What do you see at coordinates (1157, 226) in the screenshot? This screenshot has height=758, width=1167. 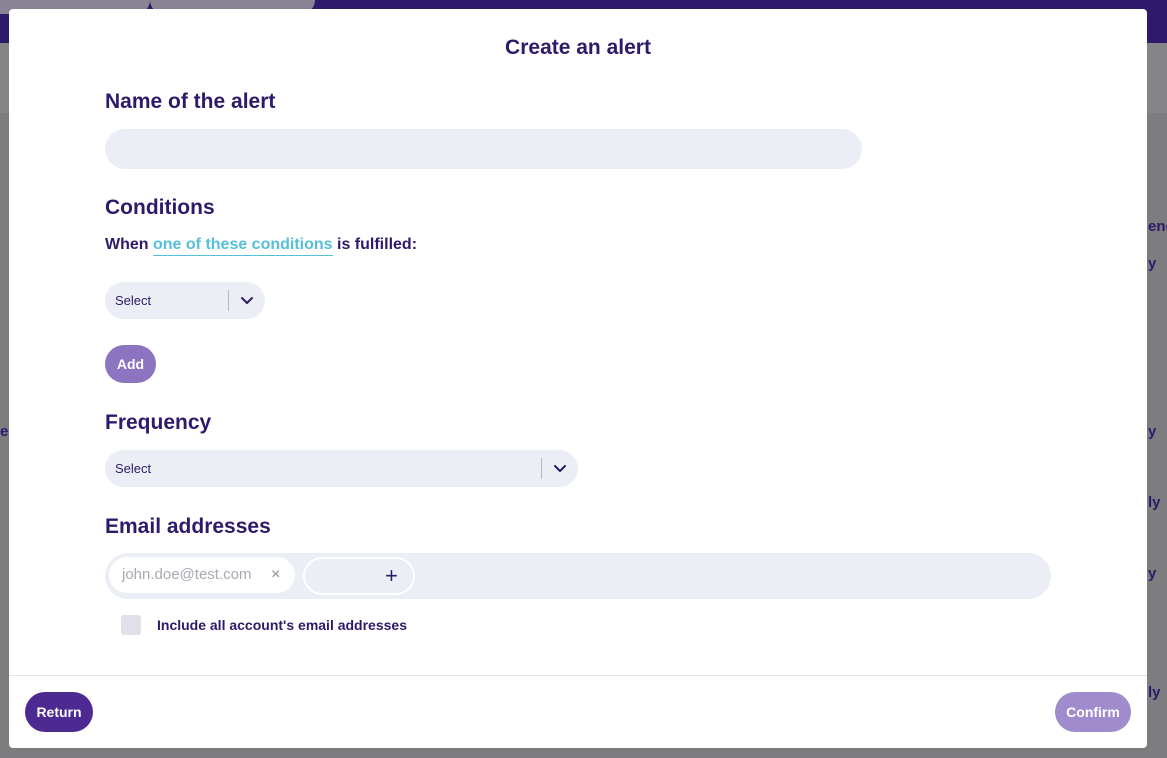 I see `background-text: enc` at bounding box center [1157, 226].